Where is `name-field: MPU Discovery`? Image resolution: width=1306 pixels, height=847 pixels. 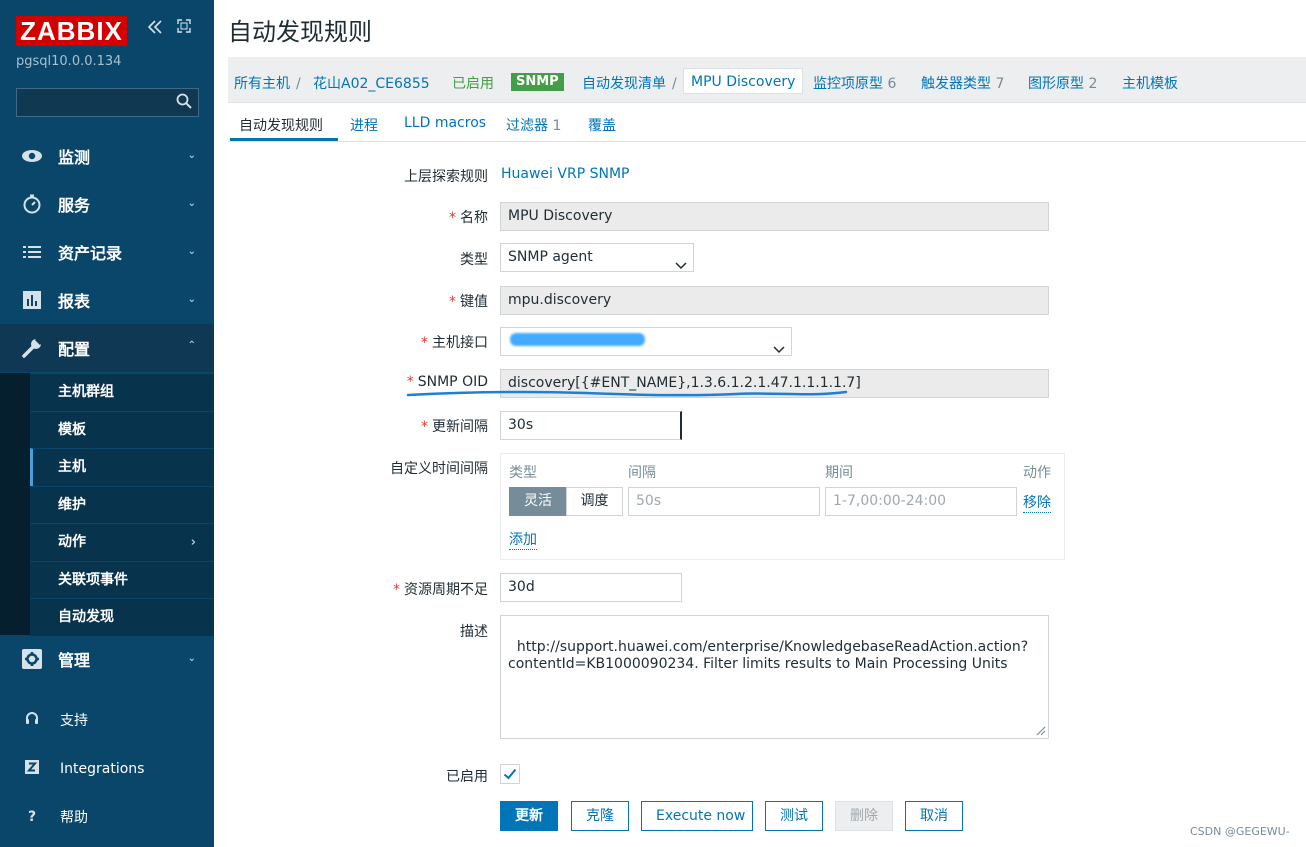 name-field: MPU Discovery is located at coordinates (774, 216).